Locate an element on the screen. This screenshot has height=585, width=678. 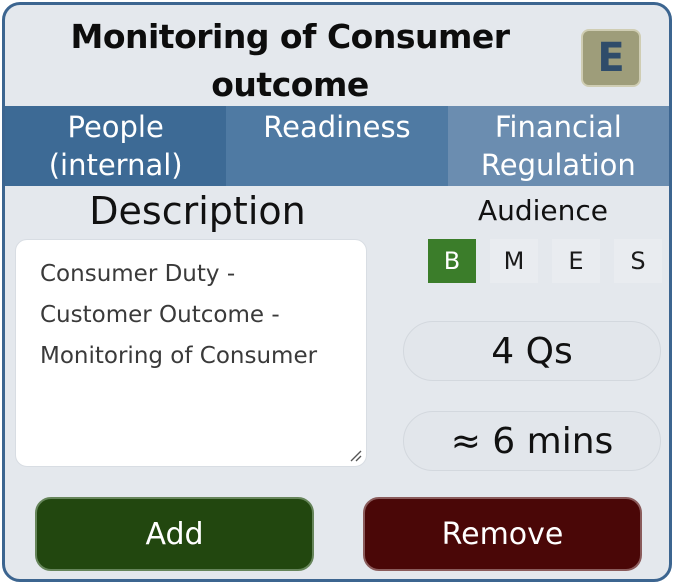
tab-readiness: Readiness is located at coordinates (337, 146).